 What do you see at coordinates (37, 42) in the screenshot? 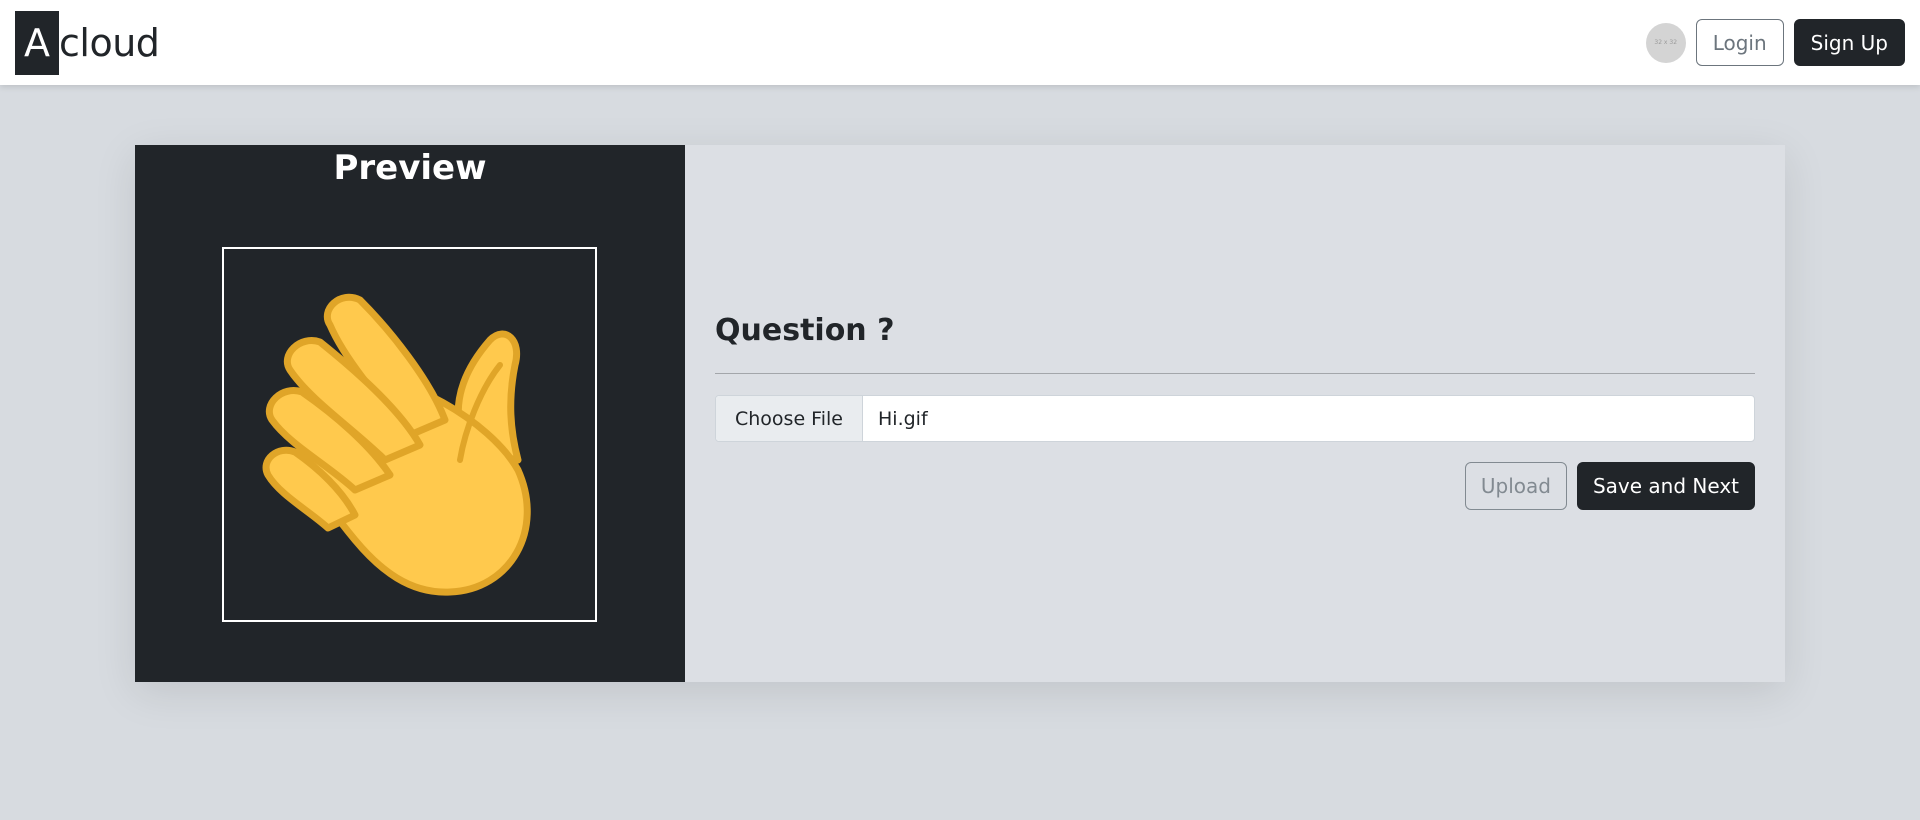
I see `brand-initial: A` at bounding box center [37, 42].